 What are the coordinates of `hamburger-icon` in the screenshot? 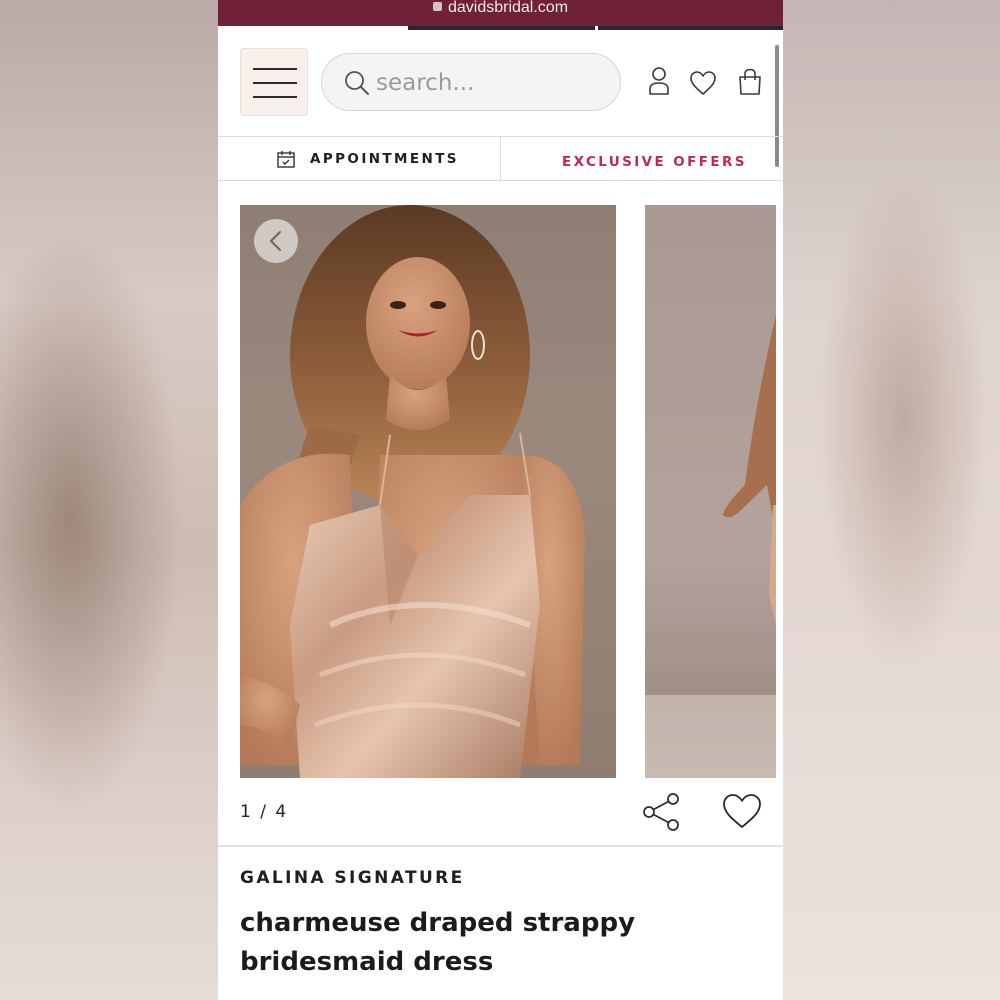 It's located at (275, 69).